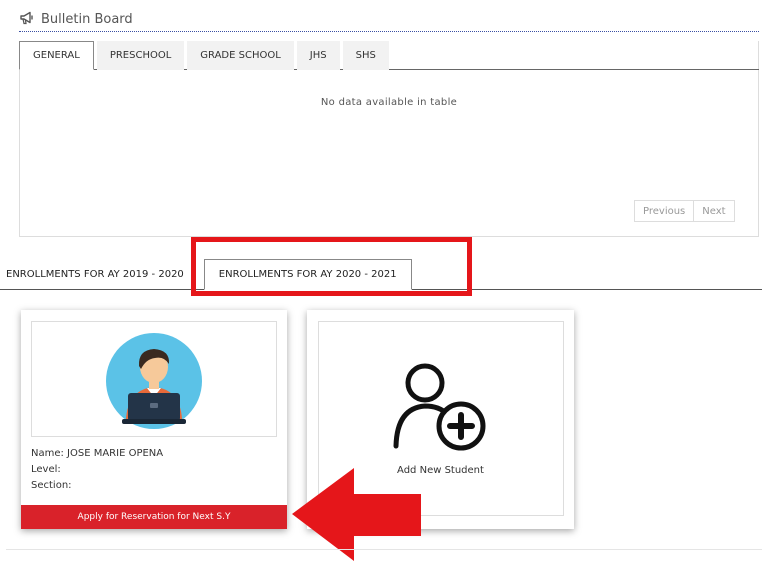  What do you see at coordinates (439, 407) in the screenshot?
I see `add-user-icon` at bounding box center [439, 407].